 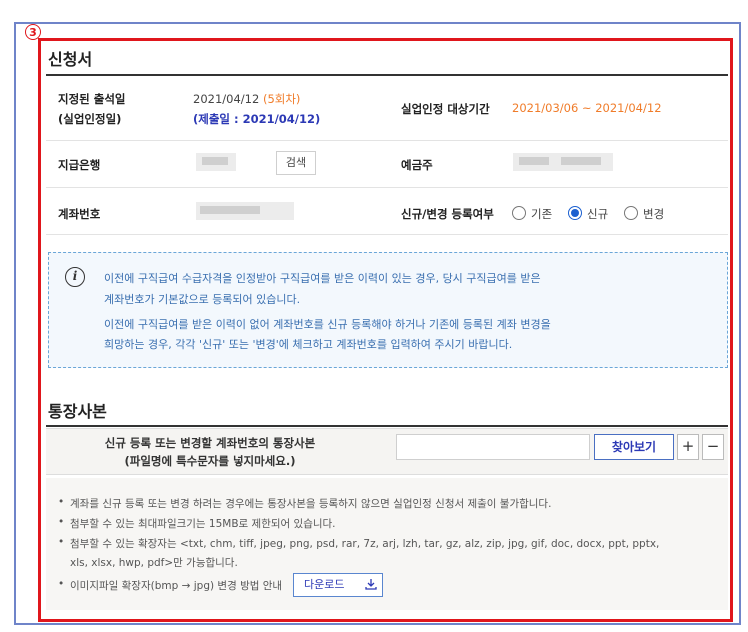 What do you see at coordinates (631, 213) in the screenshot?
I see `radio-change` at bounding box center [631, 213].